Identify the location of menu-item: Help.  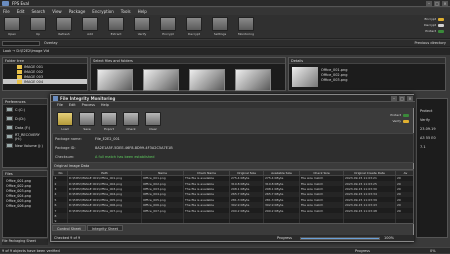
(142, 11).